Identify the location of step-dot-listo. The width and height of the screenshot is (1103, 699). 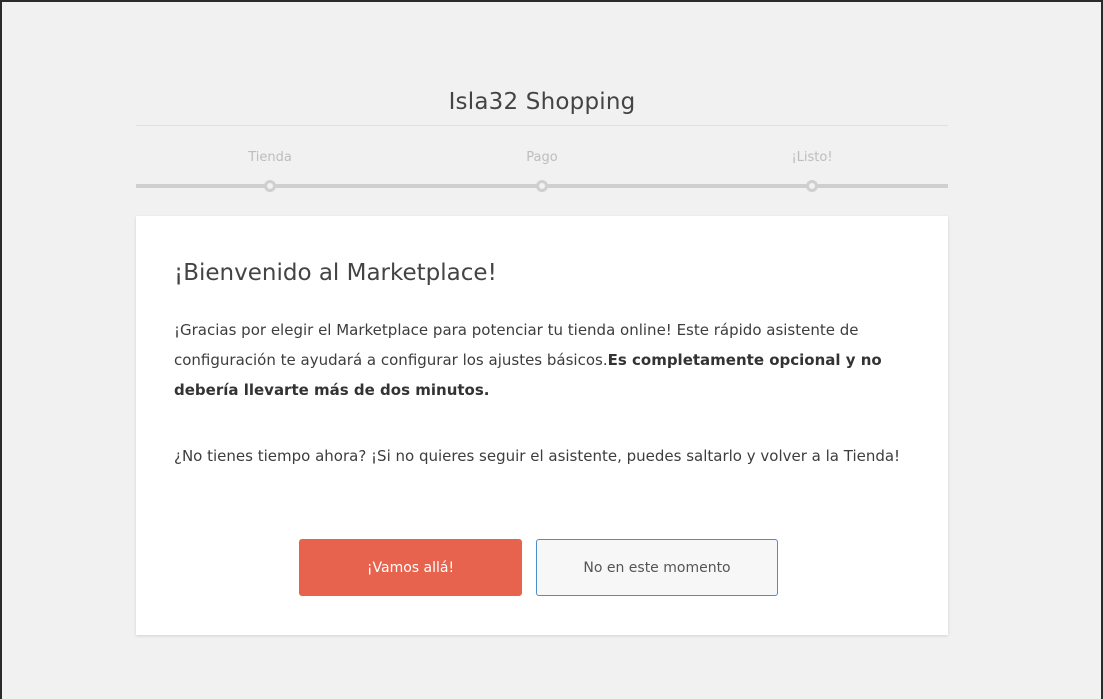
(812, 186).